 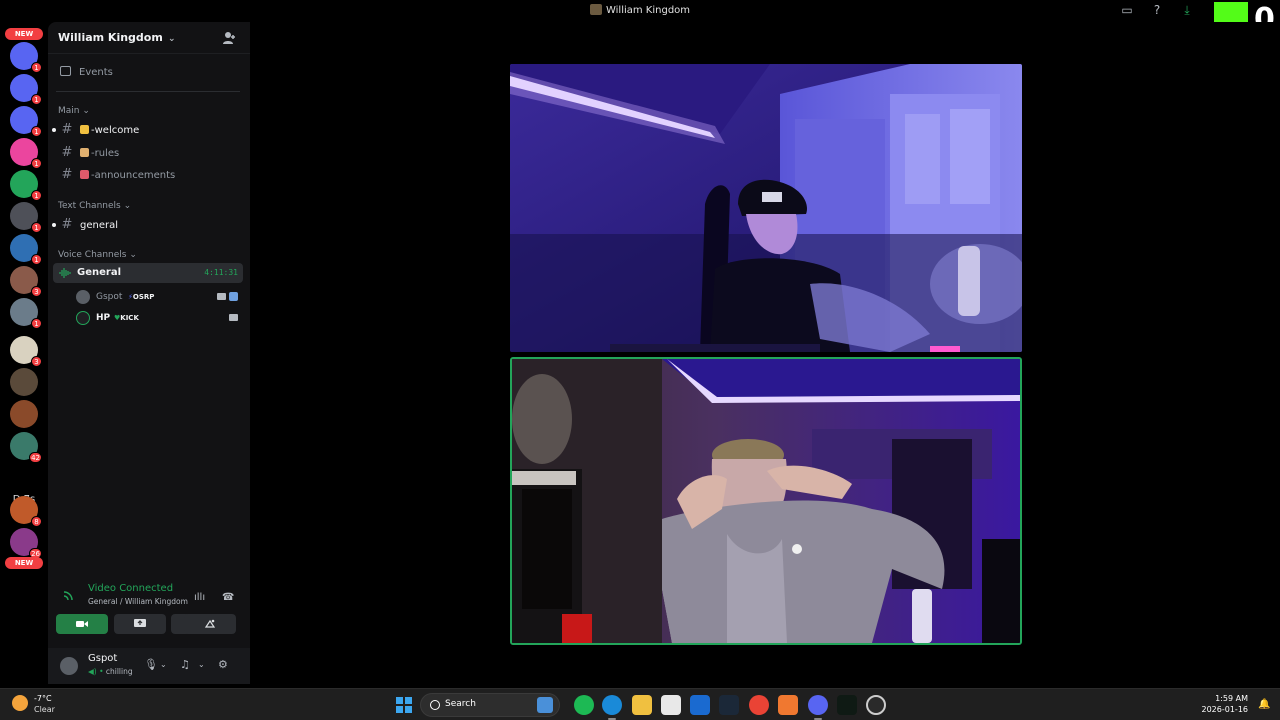 I want to click on headphones-icon: ♫, so click(x=186, y=665).